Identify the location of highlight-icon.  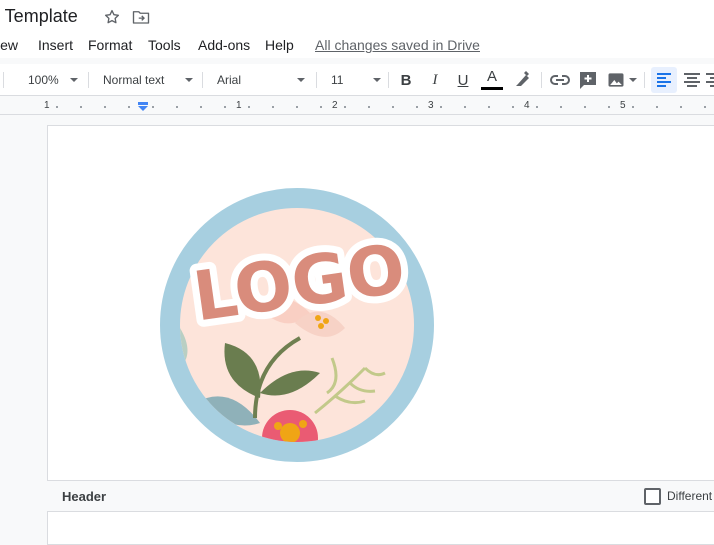
(522, 80).